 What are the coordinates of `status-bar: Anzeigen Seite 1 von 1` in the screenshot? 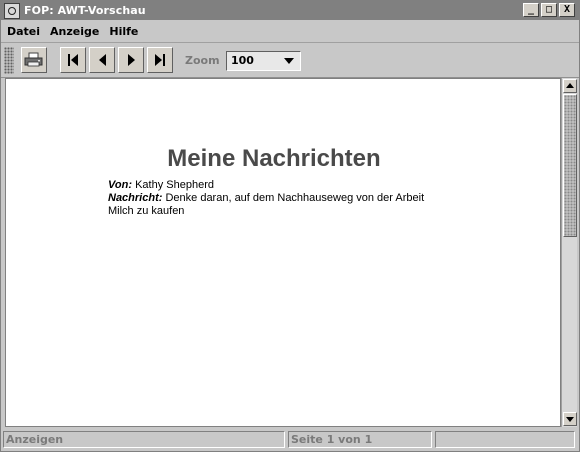 It's located at (290, 440).